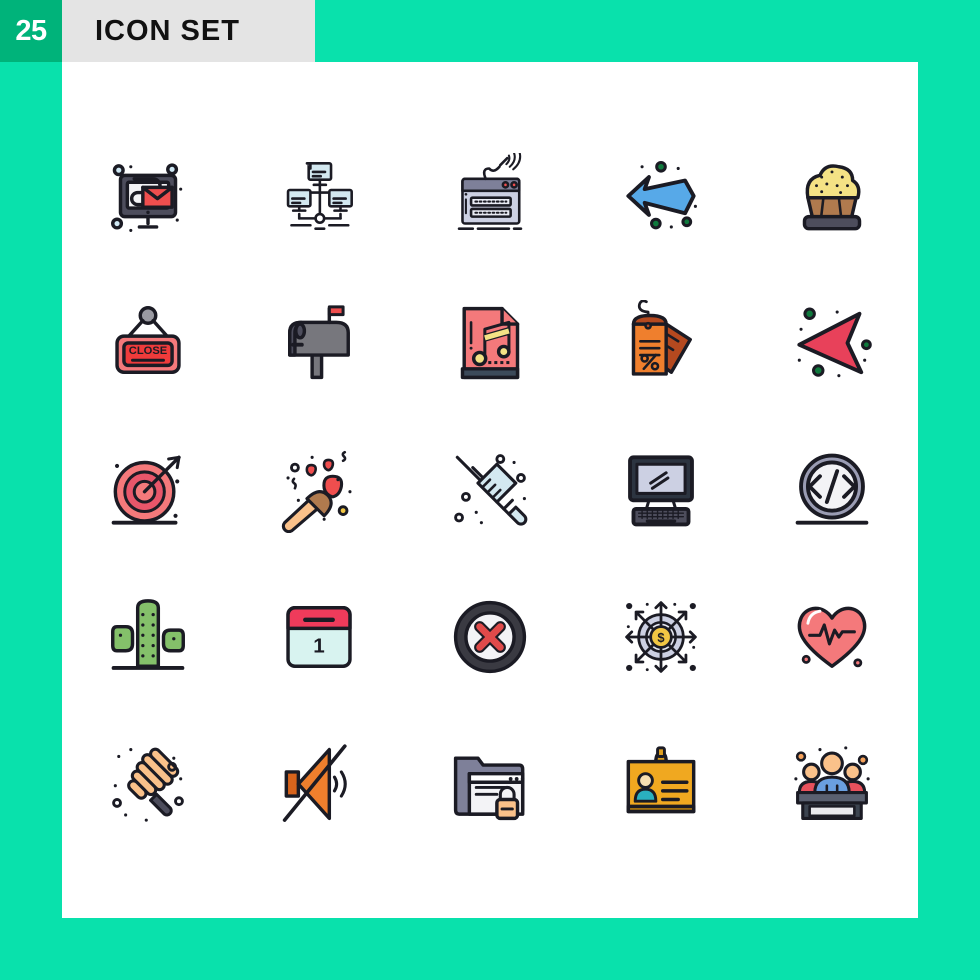 The width and height of the screenshot is (980, 980). I want to click on syringe-icon, so click(491, 490).